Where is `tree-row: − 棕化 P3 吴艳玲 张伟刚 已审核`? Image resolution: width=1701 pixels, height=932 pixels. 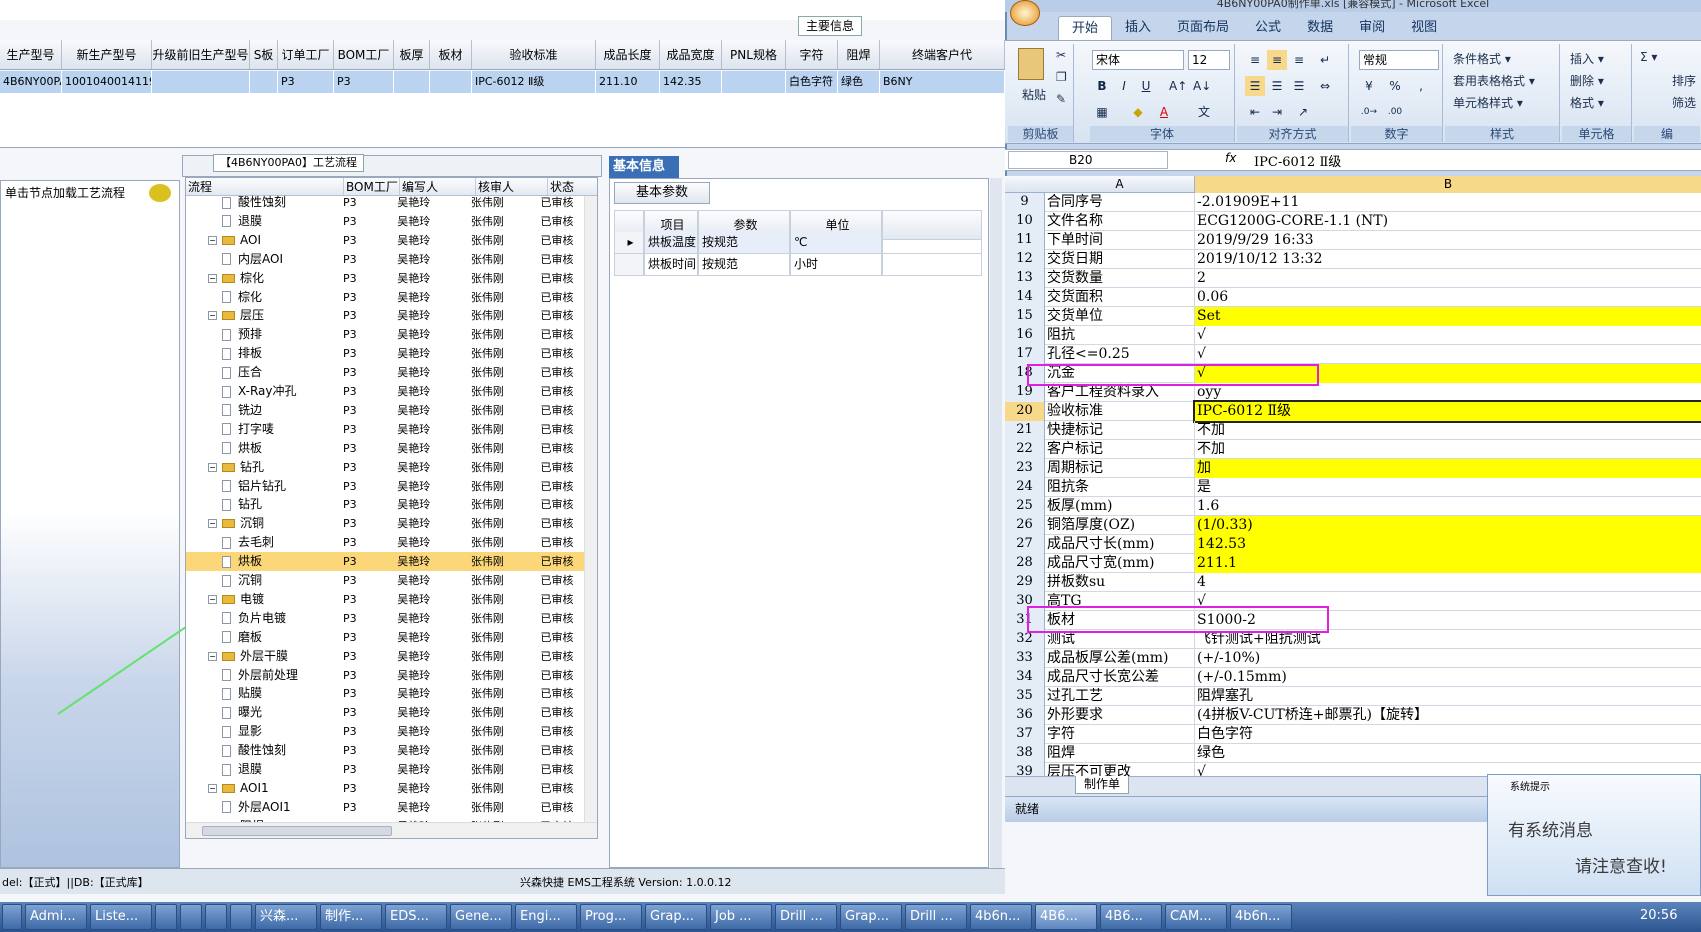
tree-row: − 棕化 P3 吴艳玲 张伟刚 已审核 is located at coordinates (386, 278).